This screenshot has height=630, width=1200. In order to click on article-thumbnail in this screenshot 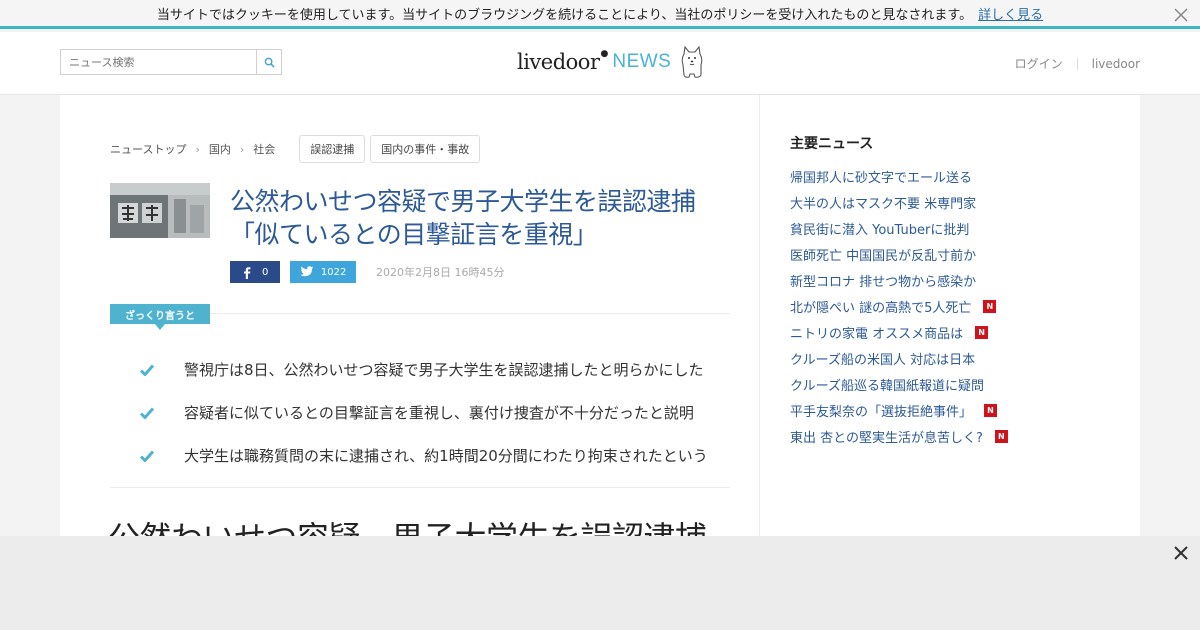, I will do `click(160, 210)`.